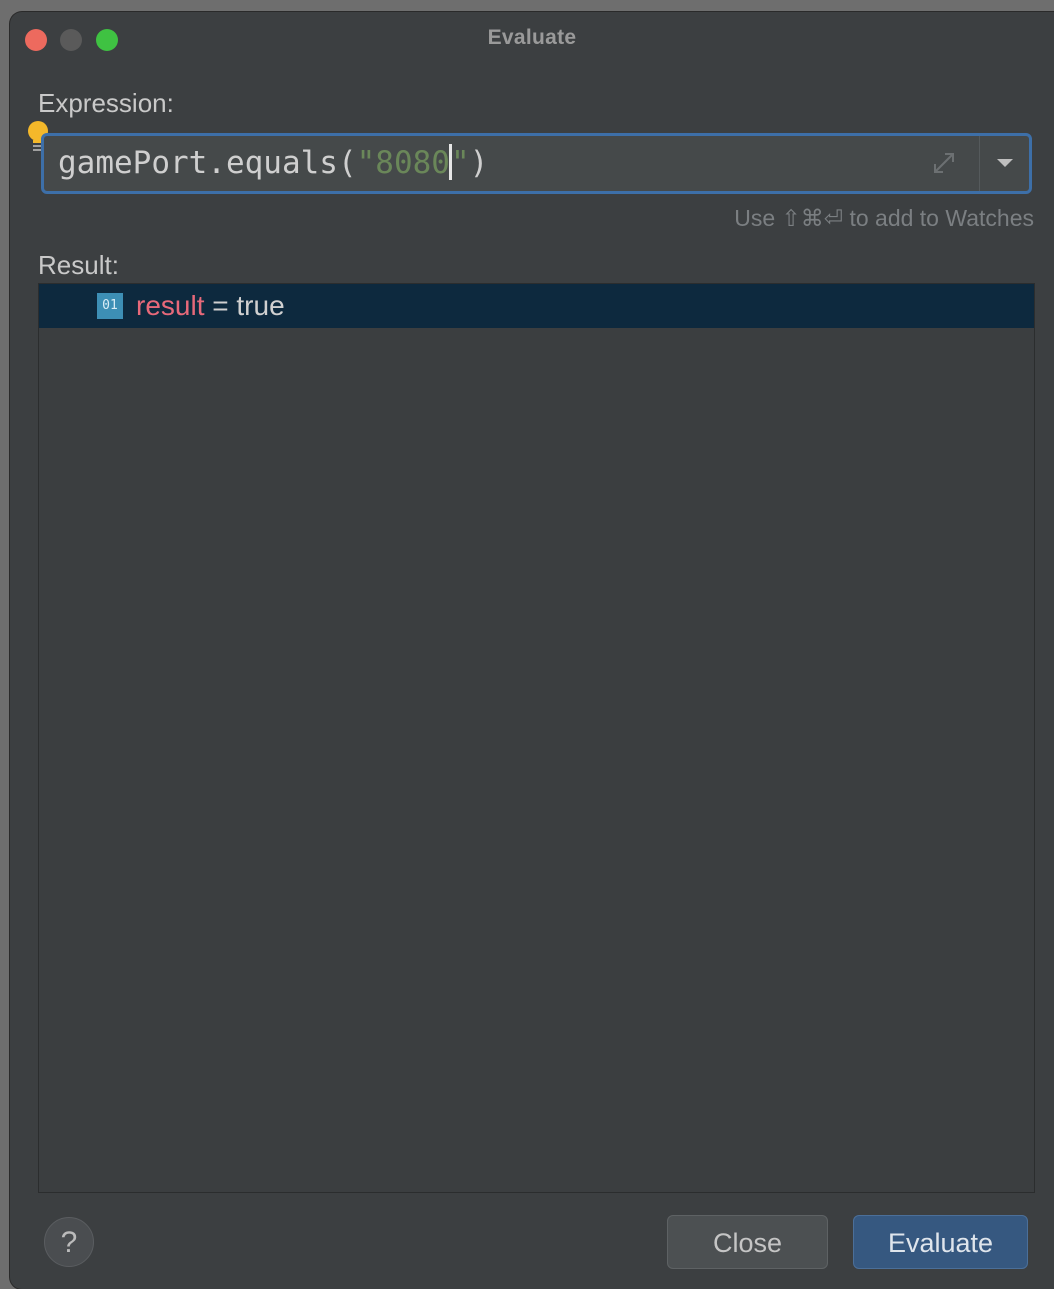  I want to click on expression-input: gamePort.equals("8080"), so click(536, 163).